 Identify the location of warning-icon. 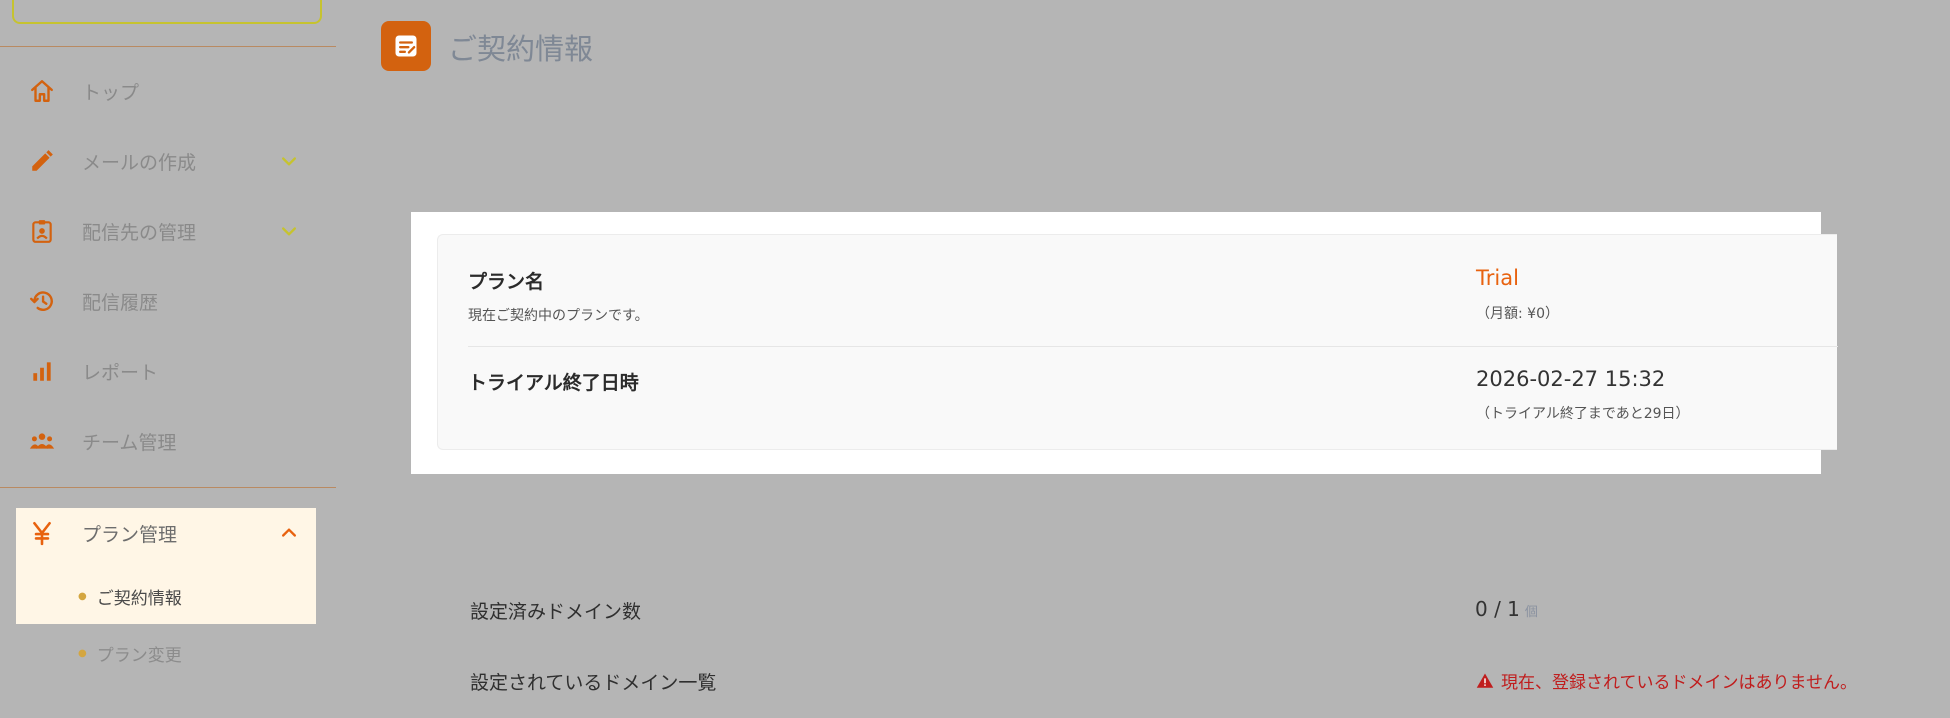
(1485, 680).